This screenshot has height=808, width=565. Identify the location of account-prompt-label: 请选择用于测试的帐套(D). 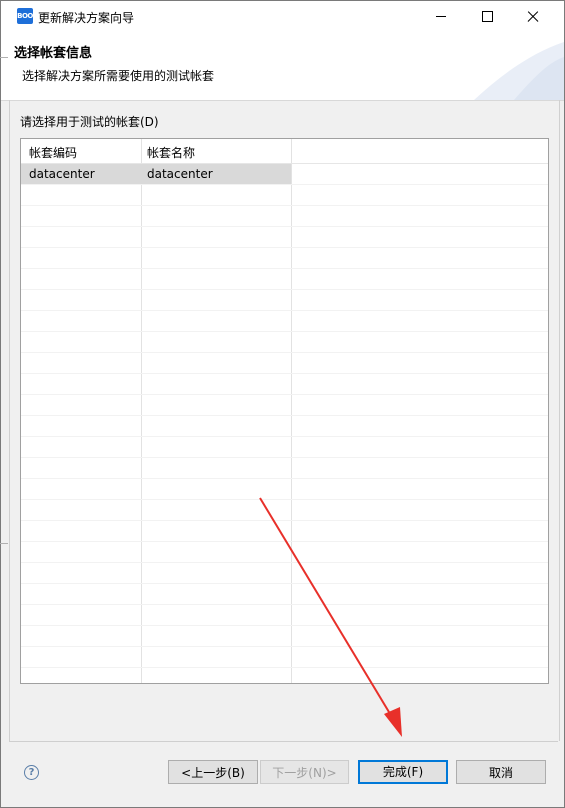
(89, 122).